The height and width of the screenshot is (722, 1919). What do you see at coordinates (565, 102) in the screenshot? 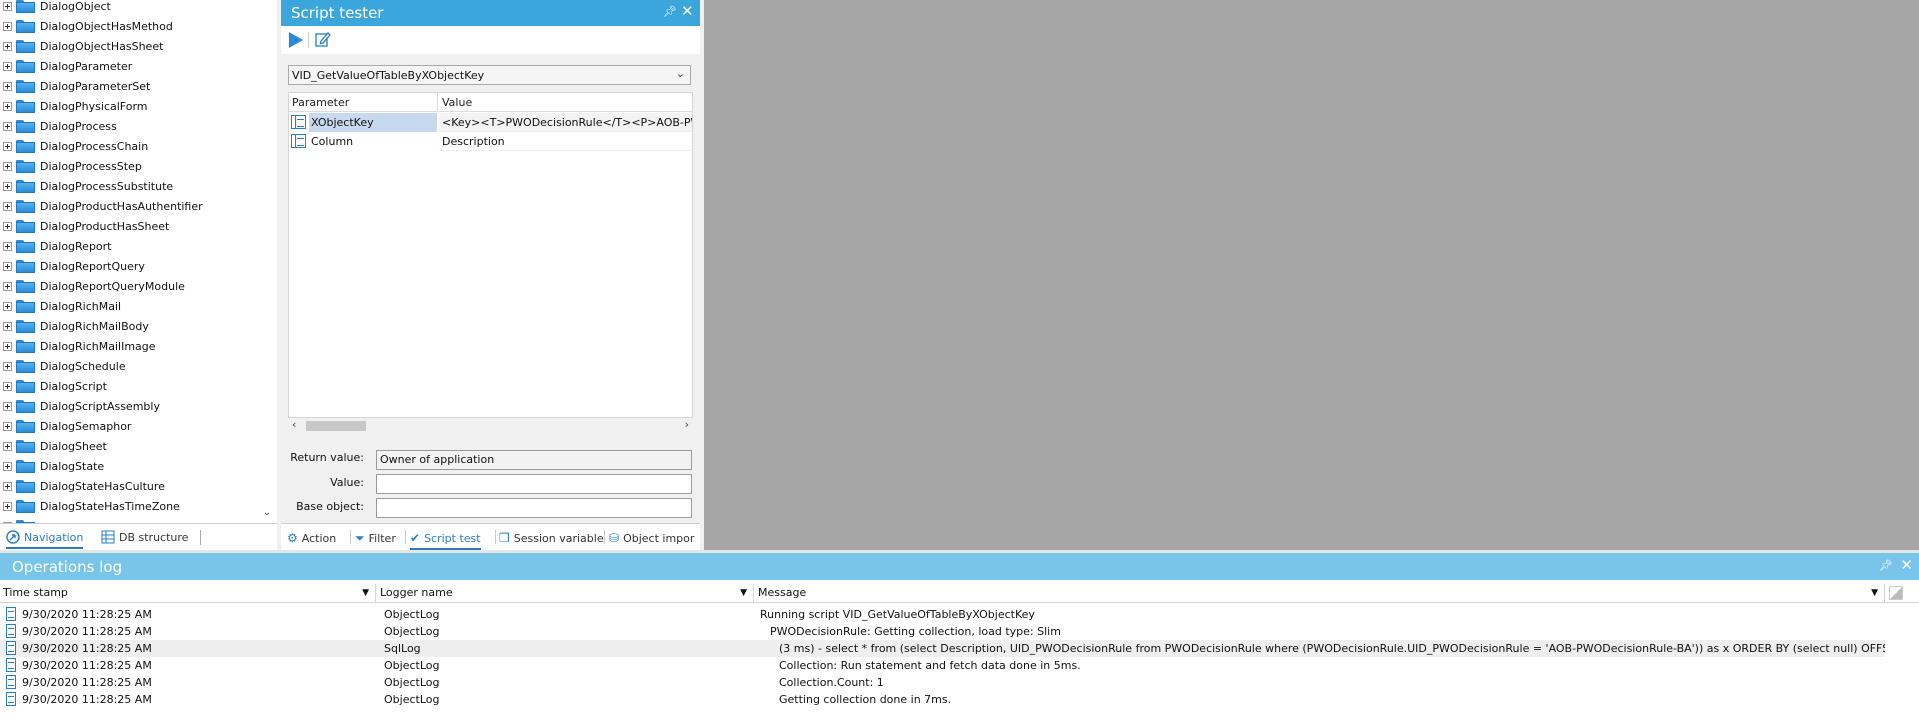
I see `column-header-value: Value` at bounding box center [565, 102].